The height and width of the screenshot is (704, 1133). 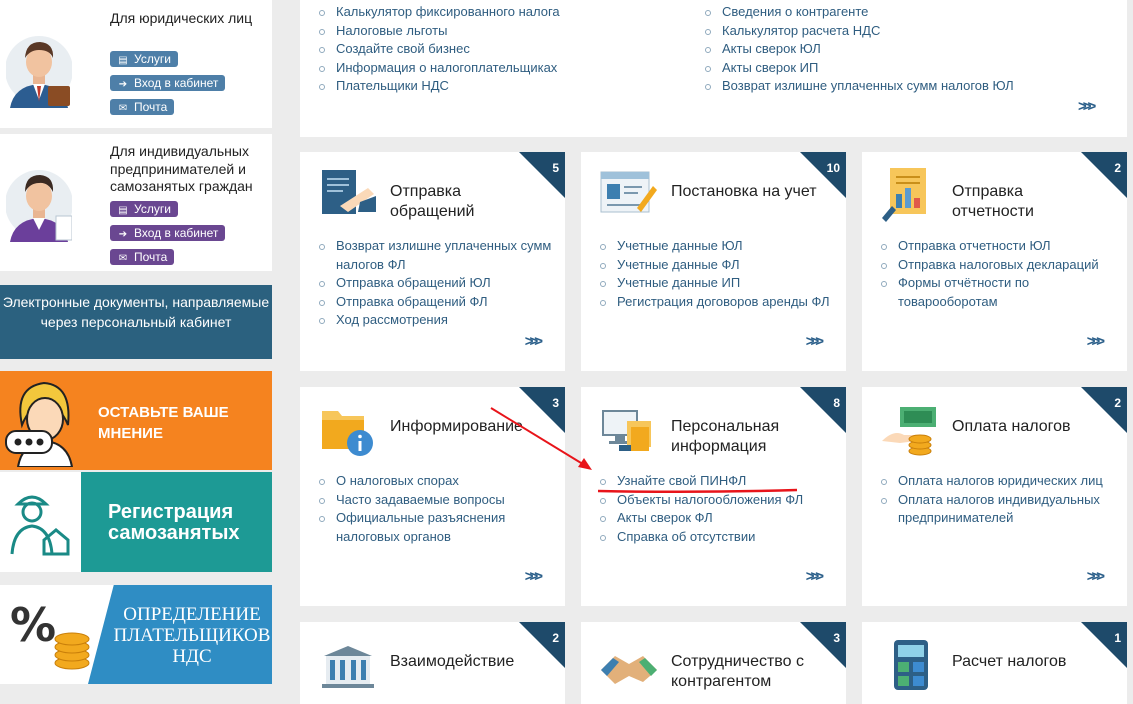 What do you see at coordinates (50, 634) in the screenshot?
I see `percent-coins-icon: %` at bounding box center [50, 634].